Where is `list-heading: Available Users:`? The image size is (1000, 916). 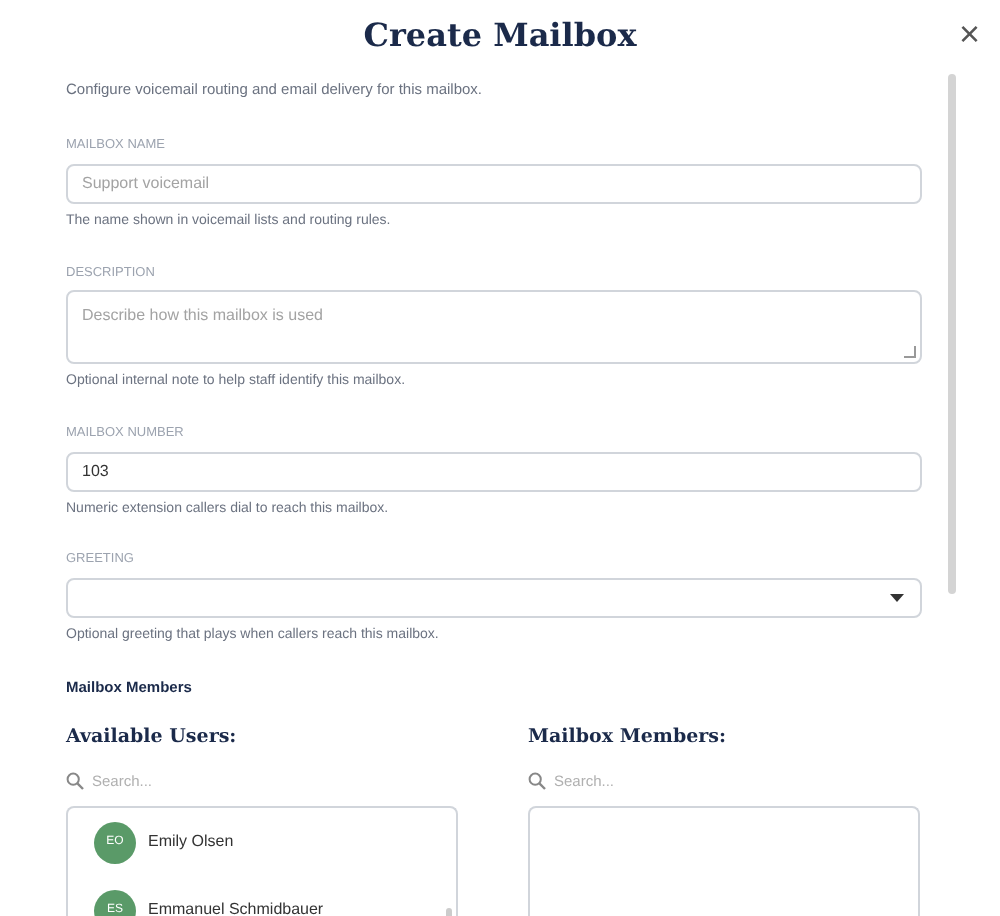
list-heading: Available Users: is located at coordinates (152, 737).